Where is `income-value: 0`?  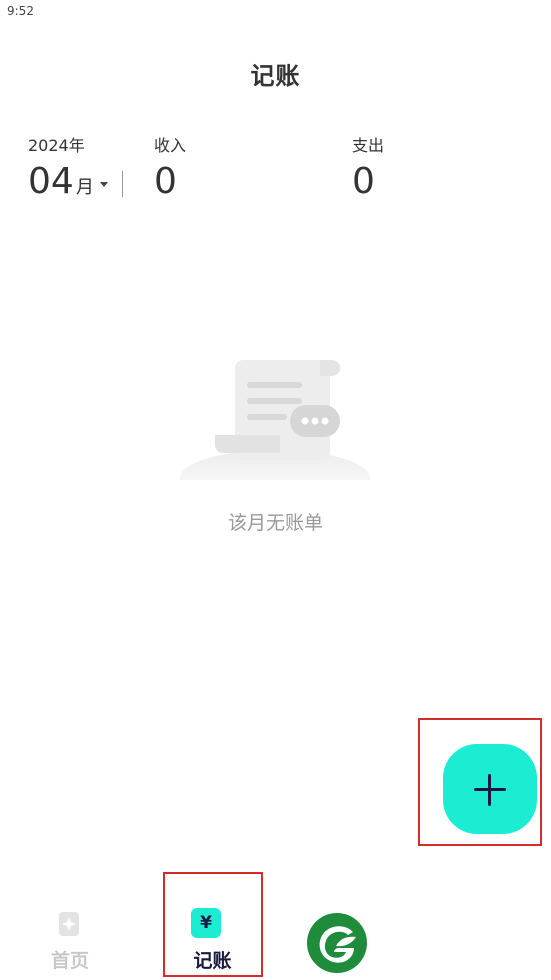 income-value: 0 is located at coordinates (165, 181).